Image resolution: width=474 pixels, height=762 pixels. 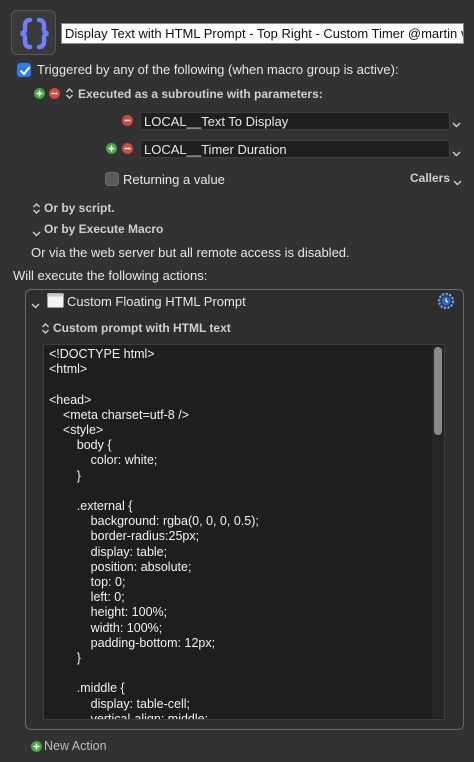 I want to click on action-title: Custom Floating HTML Prompt, so click(x=156, y=301).